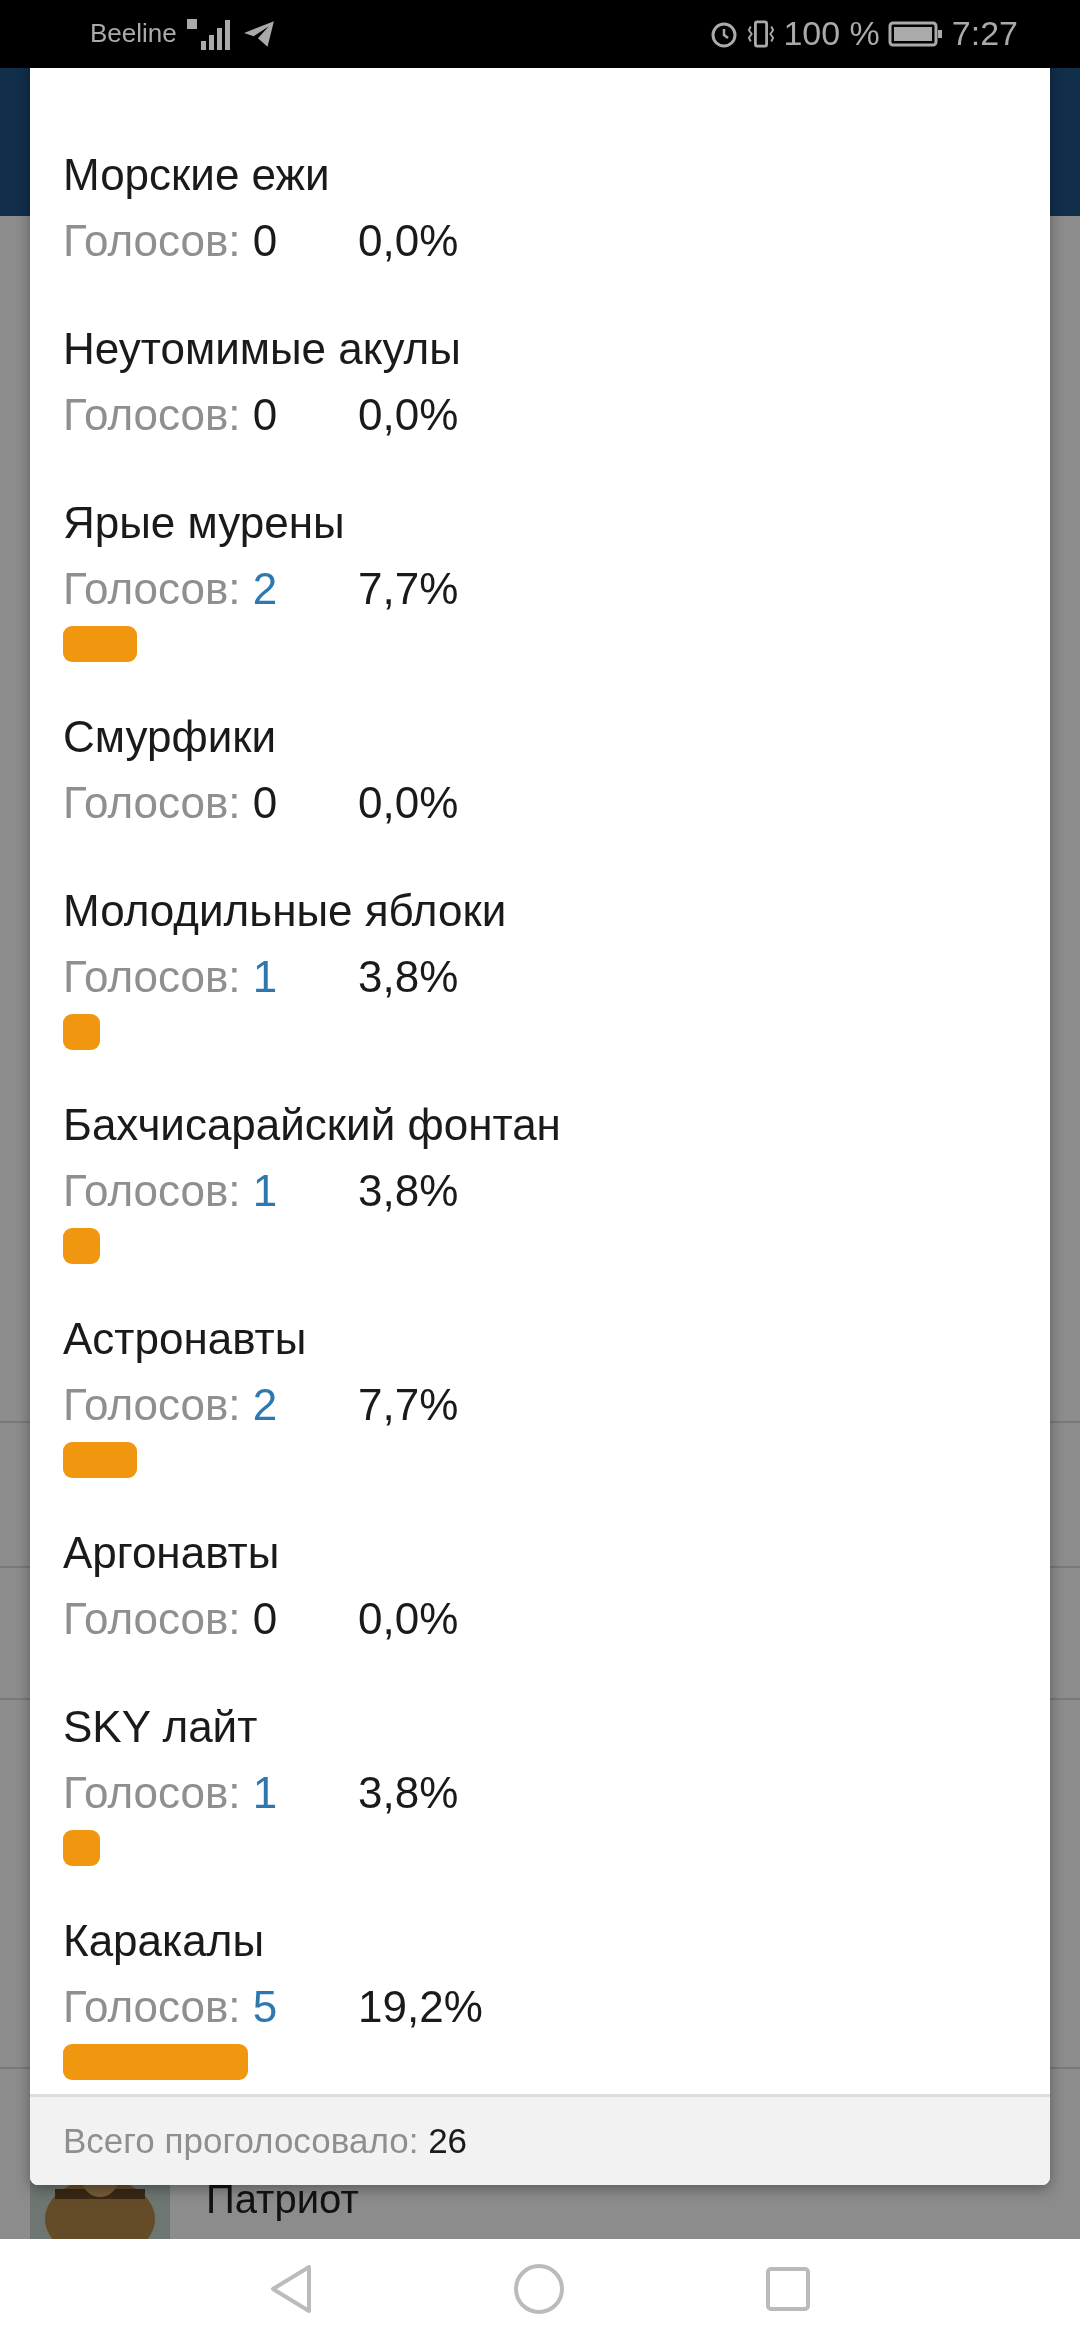 The image size is (1080, 2340). Describe the element at coordinates (197, 175) in the screenshot. I see `option-name: Морские ежи` at that location.